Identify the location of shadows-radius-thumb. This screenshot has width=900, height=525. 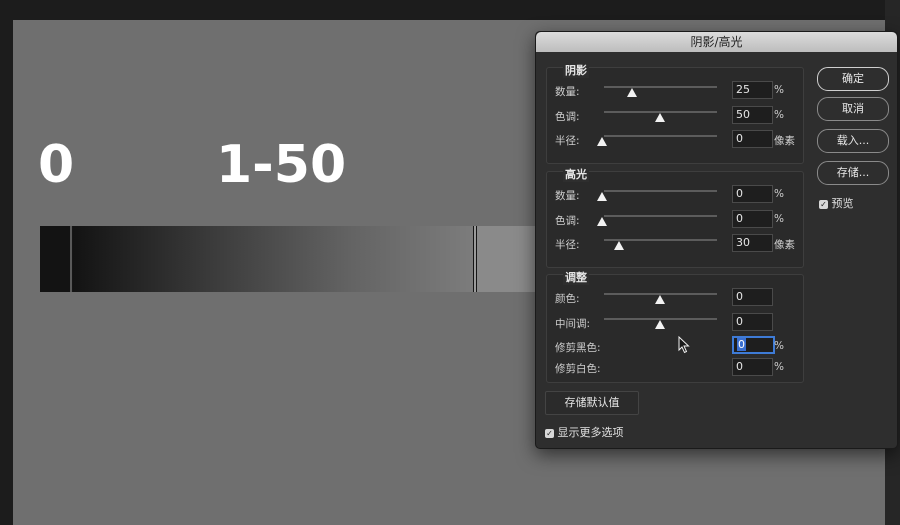
(602, 141).